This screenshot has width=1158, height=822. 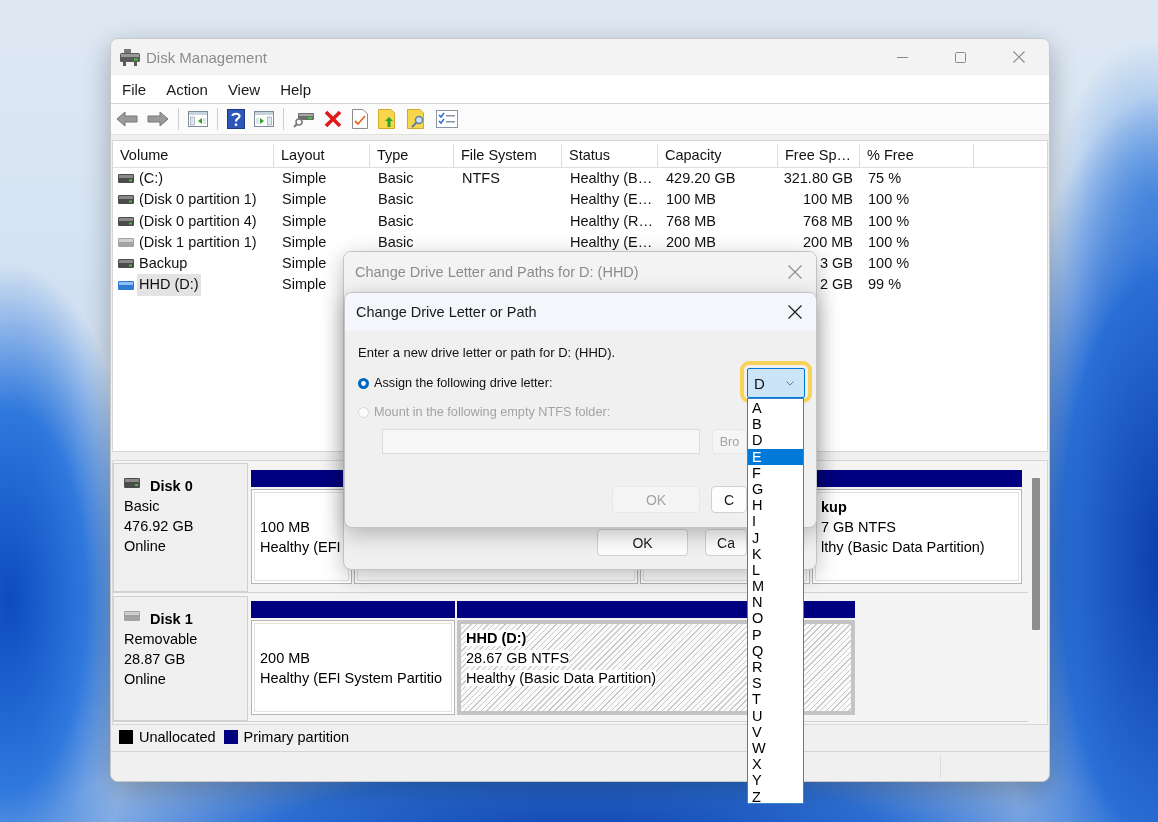 What do you see at coordinates (775, 796) in the screenshot?
I see `dropdown-option: Z` at bounding box center [775, 796].